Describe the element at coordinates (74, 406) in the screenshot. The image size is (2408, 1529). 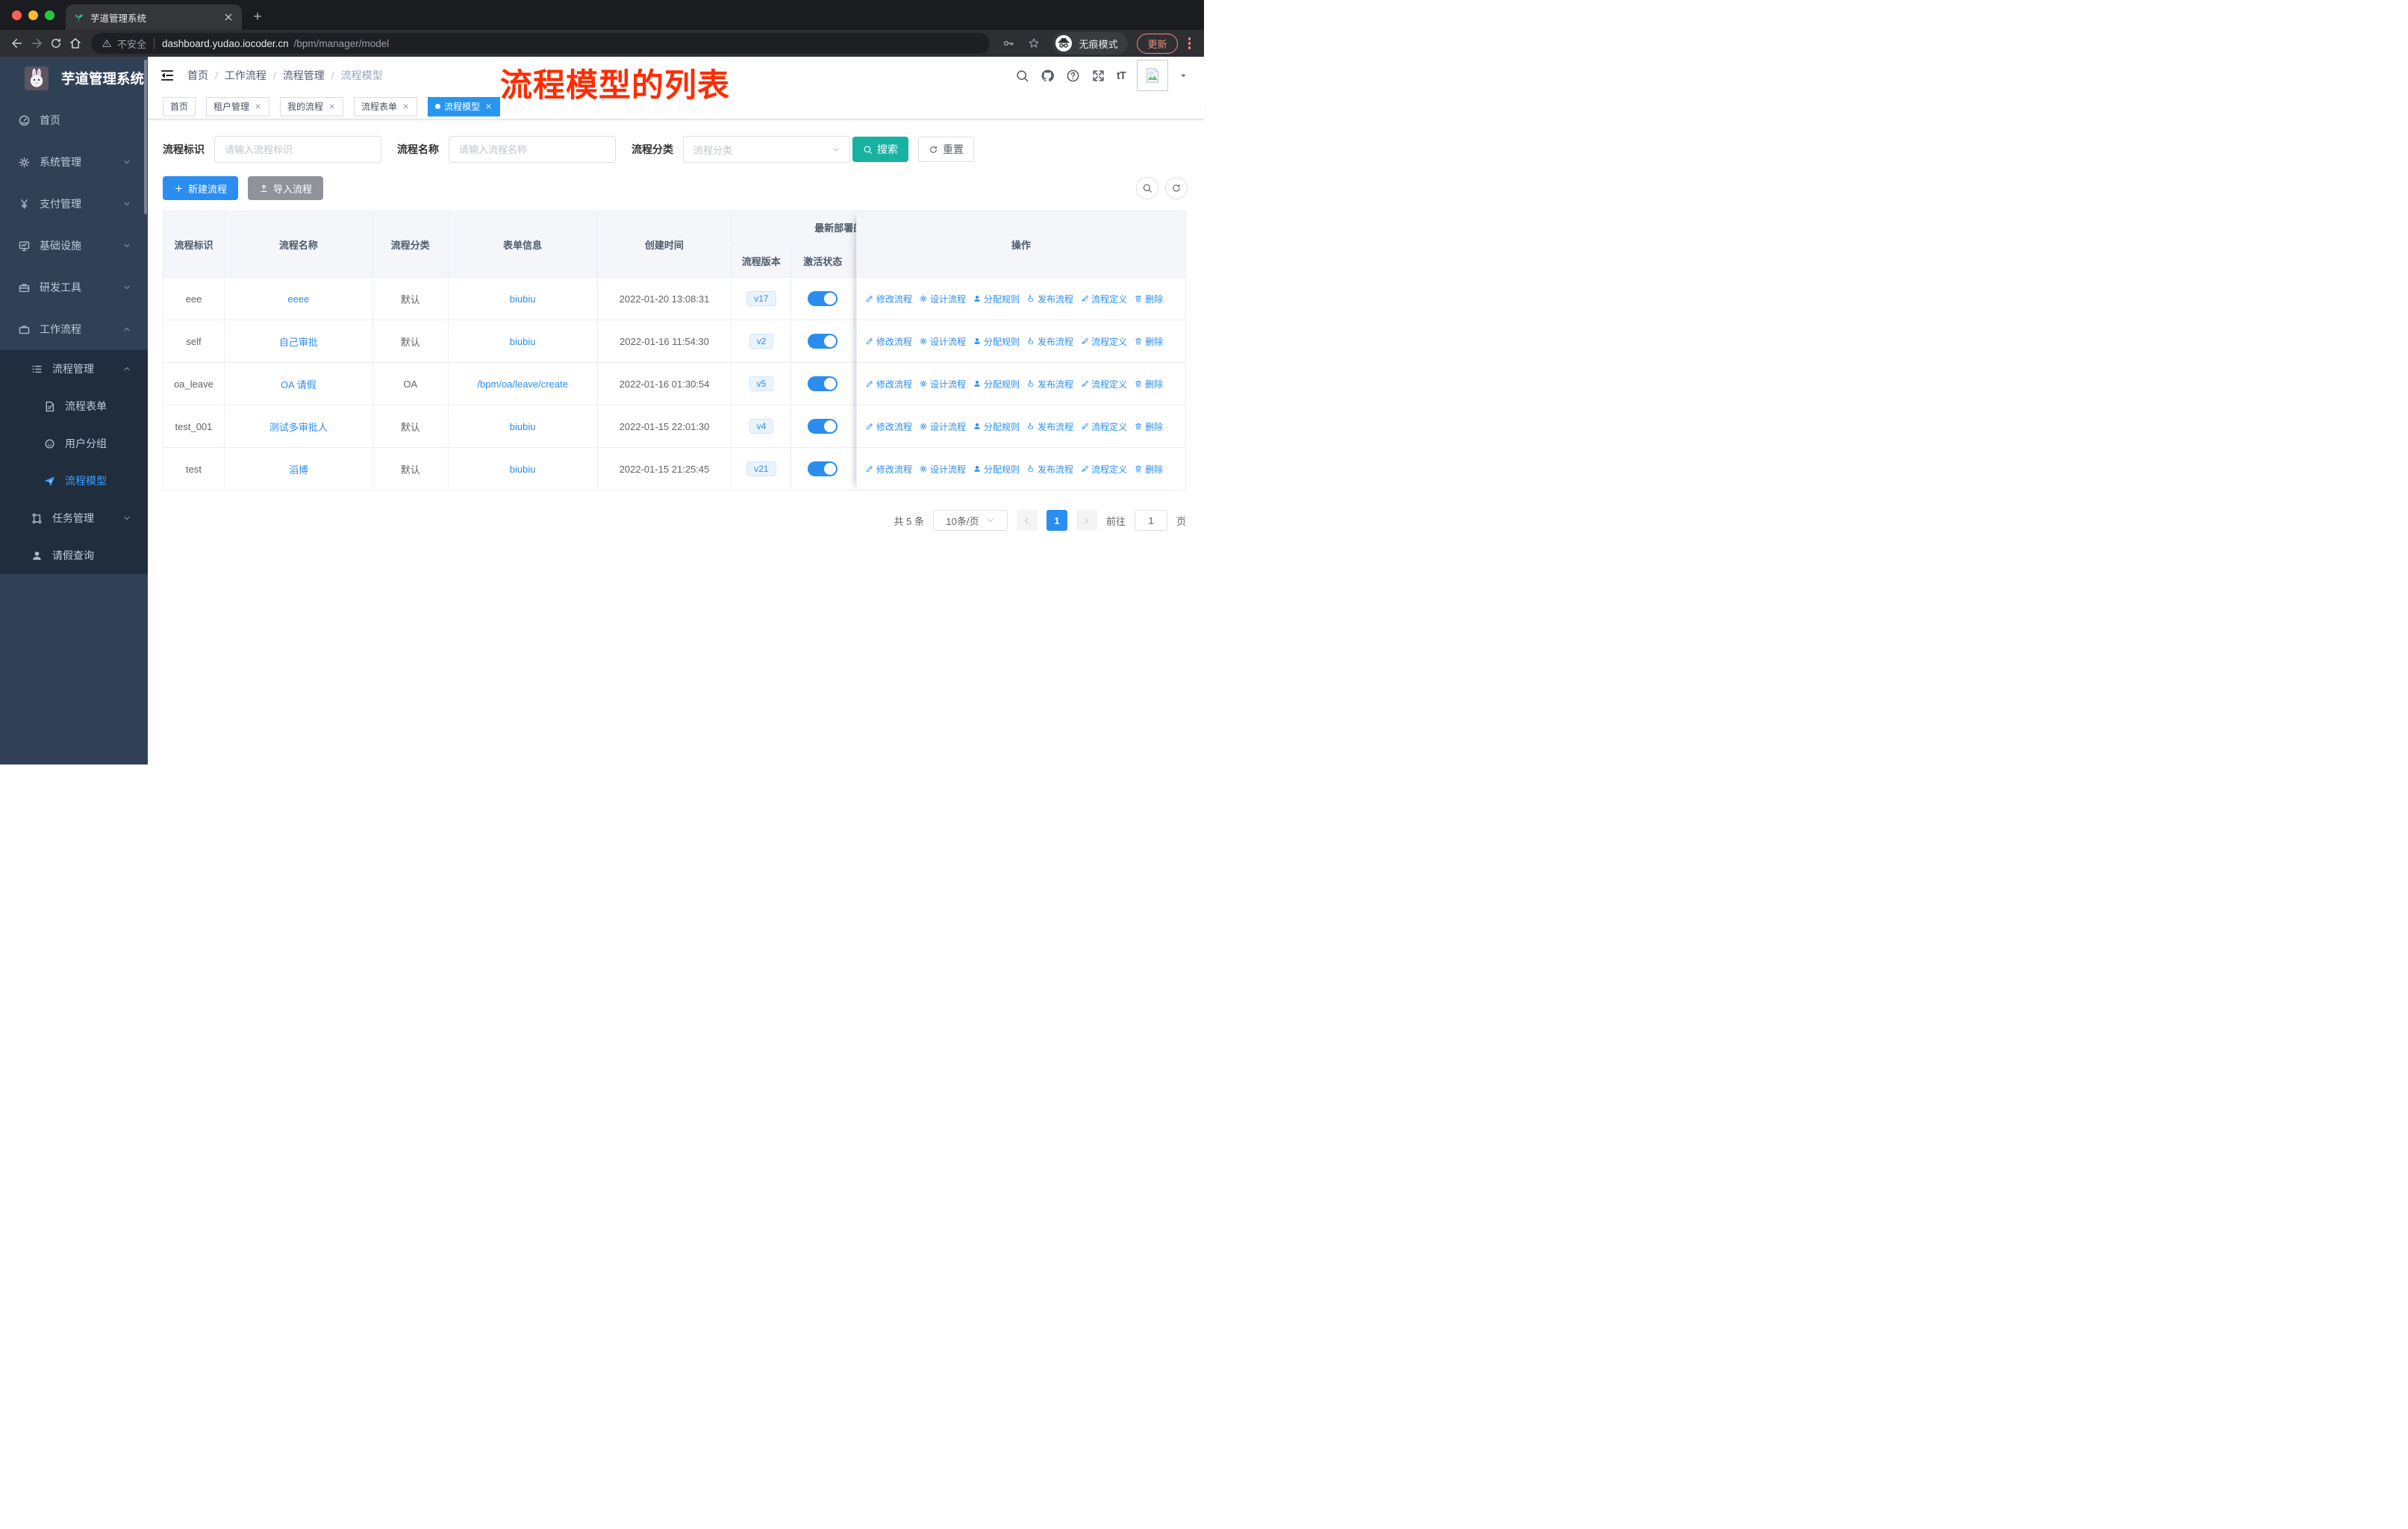
I see `sidebar-item-process-form: 流程表单` at that location.